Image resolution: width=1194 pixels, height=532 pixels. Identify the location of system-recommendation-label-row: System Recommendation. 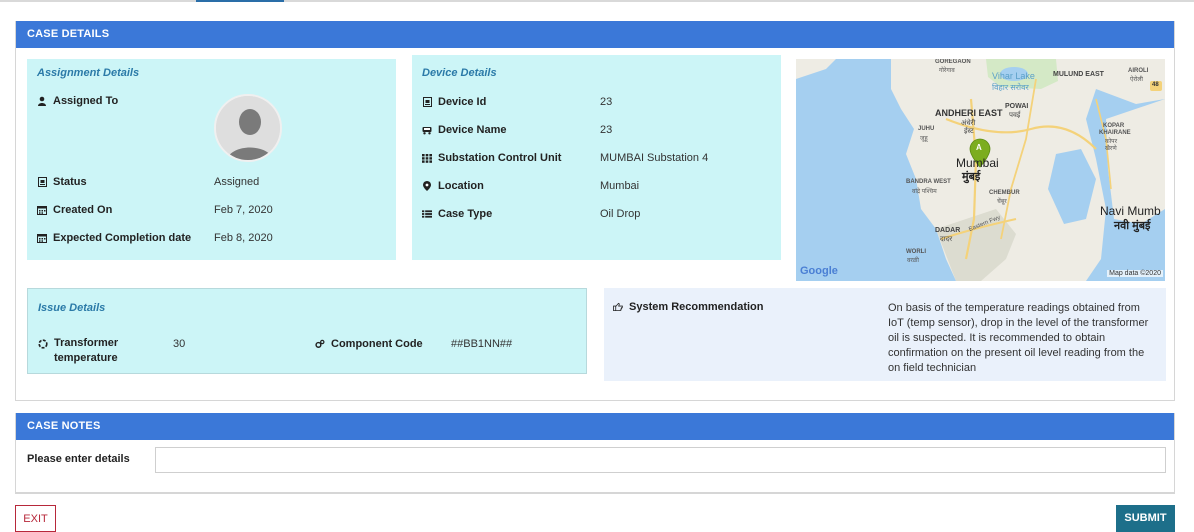
(688, 307).